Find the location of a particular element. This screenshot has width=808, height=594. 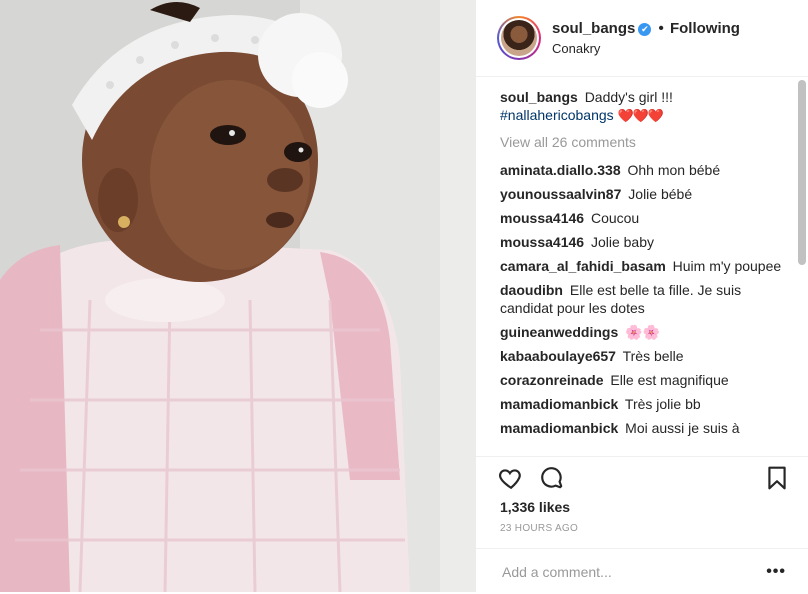

avatar is located at coordinates (519, 38).